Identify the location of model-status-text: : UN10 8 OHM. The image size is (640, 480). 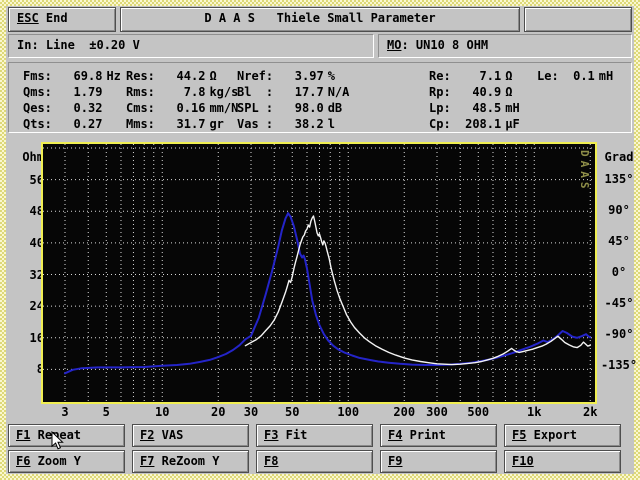
(445, 45).